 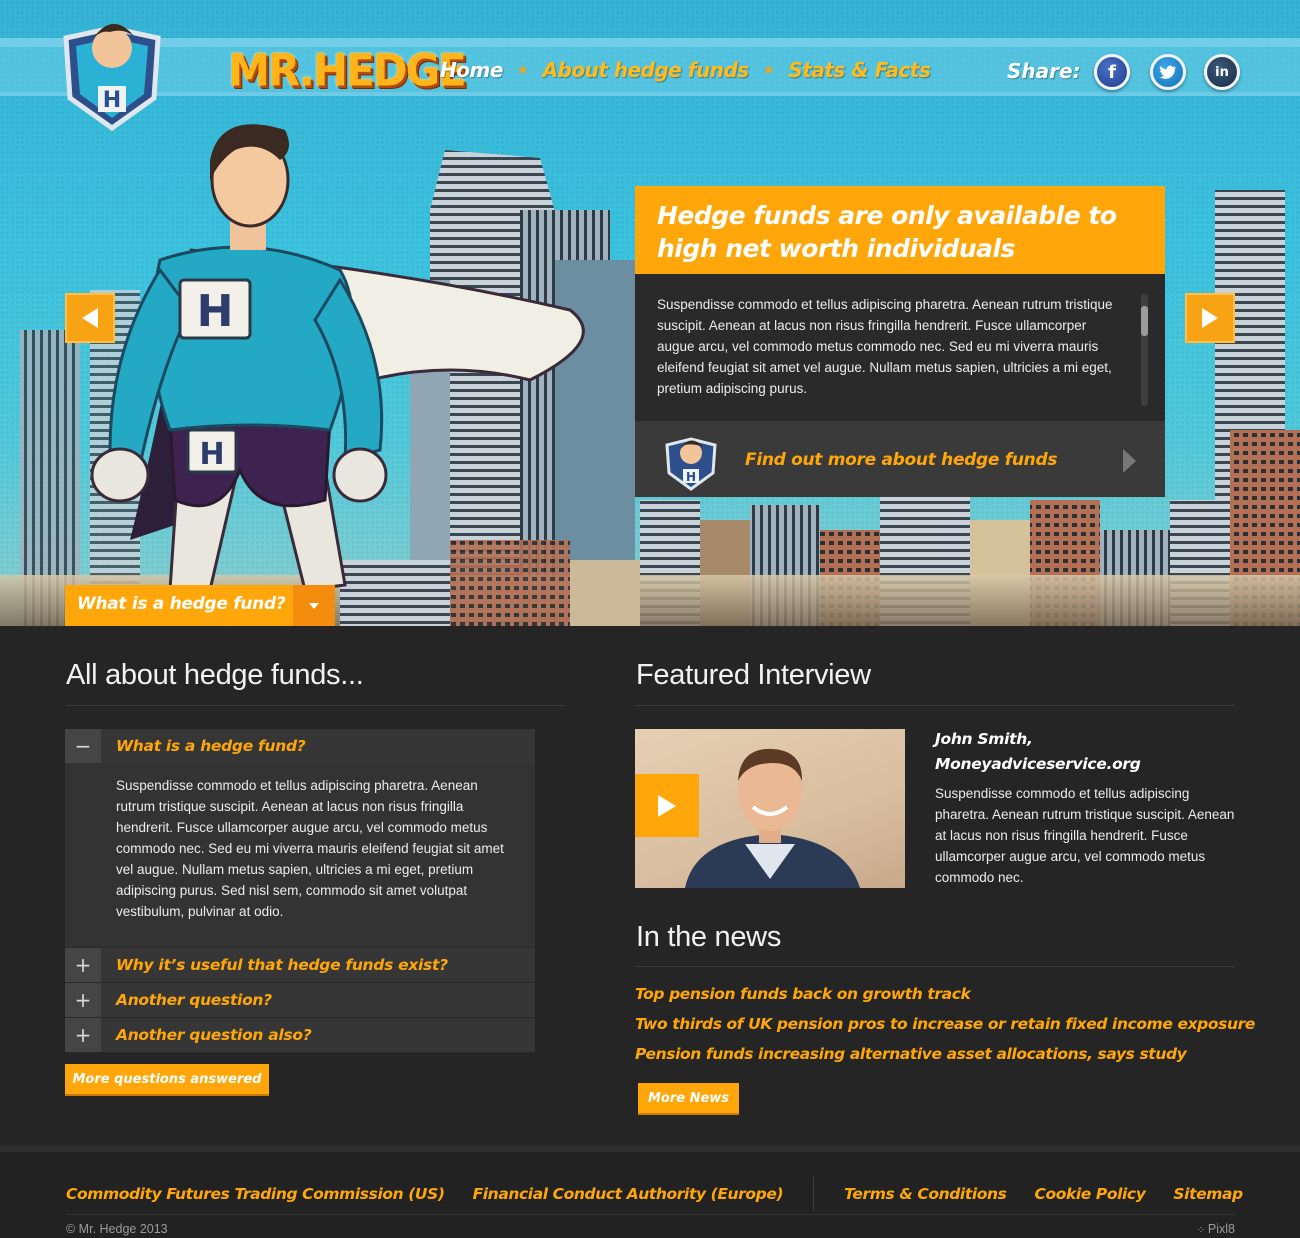 I want to click on brand-wordmark: MR.HEDGE, so click(x=347, y=70).